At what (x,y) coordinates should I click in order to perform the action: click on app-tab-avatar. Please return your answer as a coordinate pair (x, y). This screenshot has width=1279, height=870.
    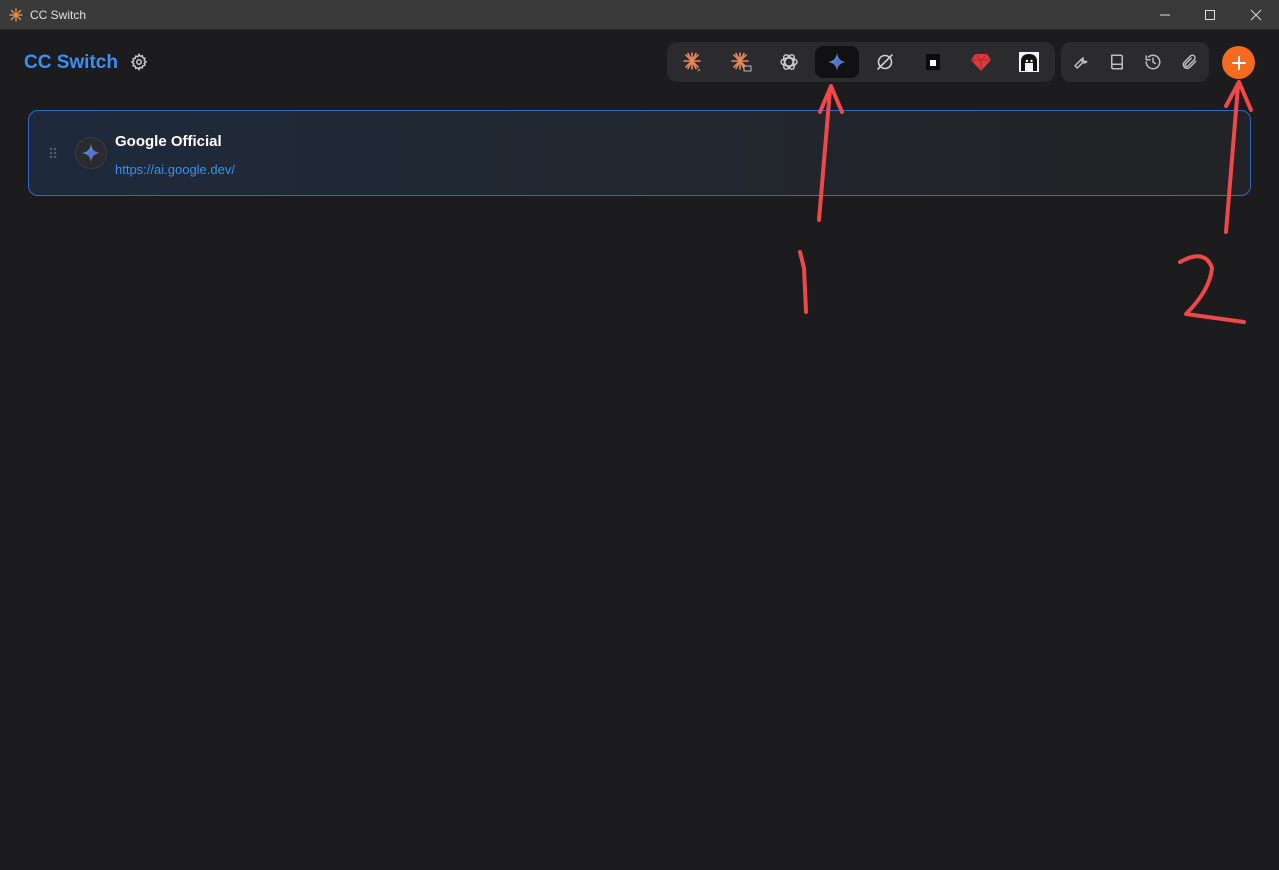
    Looking at the image, I should click on (1029, 62).